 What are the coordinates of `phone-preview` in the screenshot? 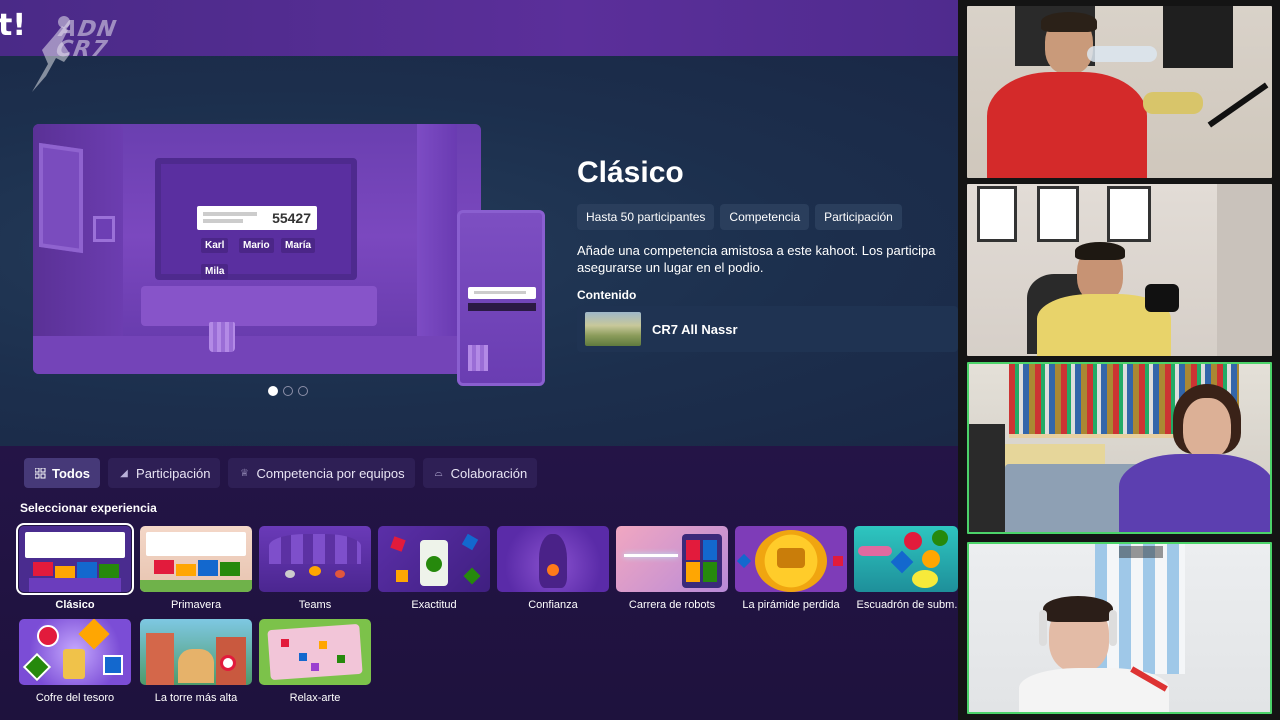 It's located at (501, 298).